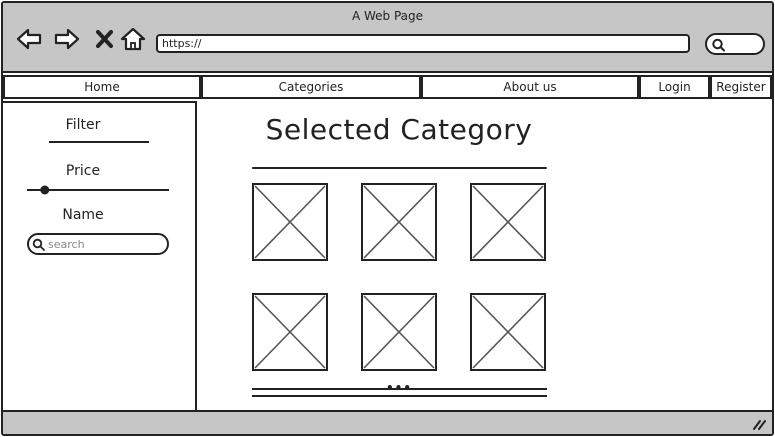  Describe the element at coordinates (759, 424) in the screenshot. I see `resize-grip-icon` at that location.